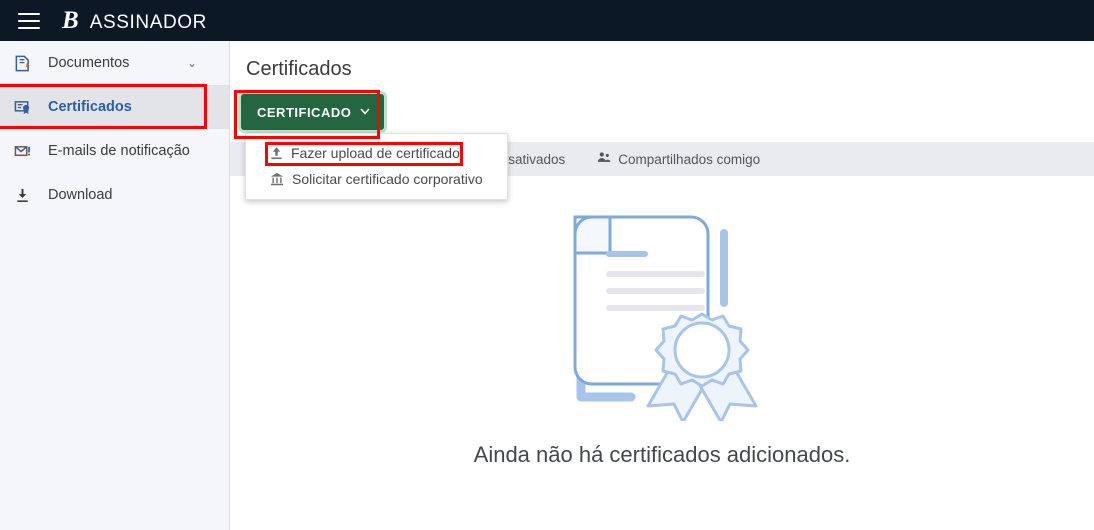  I want to click on menu-item-fazer-upload-de-certificado: Fazer upload de certificado, so click(376, 153).